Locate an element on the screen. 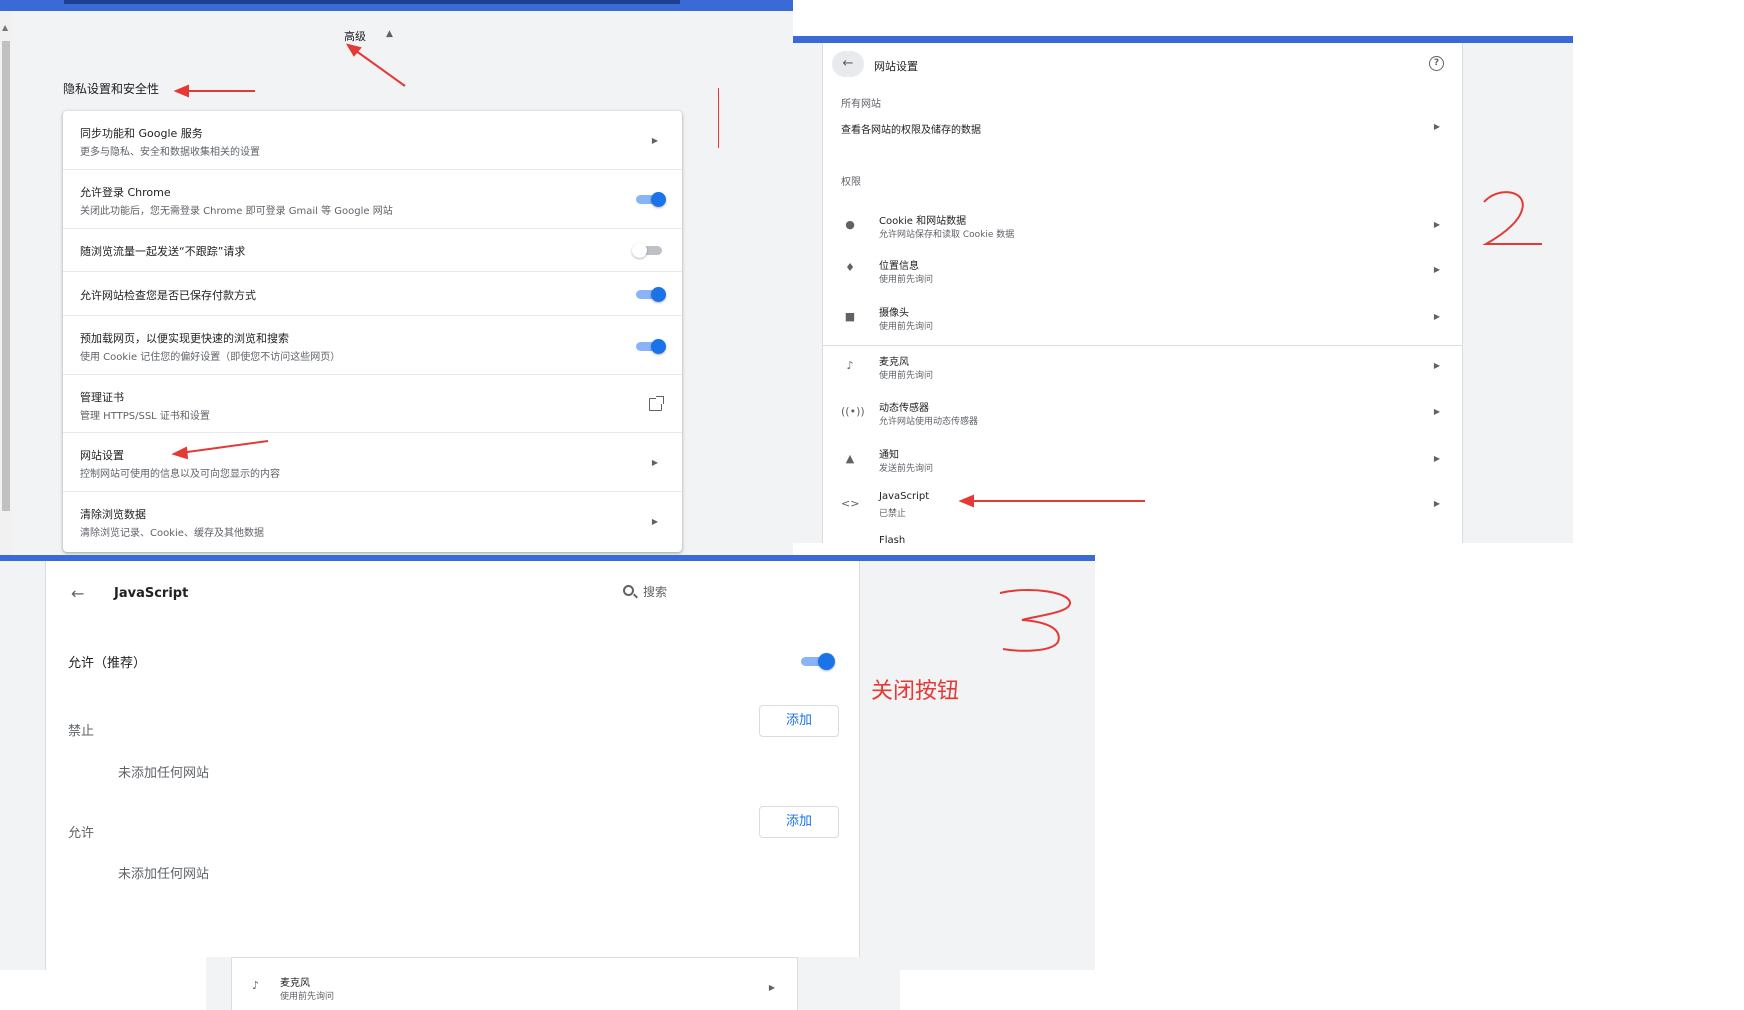 This screenshot has width=1744, height=1010. row-site-settings: 网站设置 控制网站可使用的信息以及可向您显示的内容 ▶ is located at coordinates (372, 461).